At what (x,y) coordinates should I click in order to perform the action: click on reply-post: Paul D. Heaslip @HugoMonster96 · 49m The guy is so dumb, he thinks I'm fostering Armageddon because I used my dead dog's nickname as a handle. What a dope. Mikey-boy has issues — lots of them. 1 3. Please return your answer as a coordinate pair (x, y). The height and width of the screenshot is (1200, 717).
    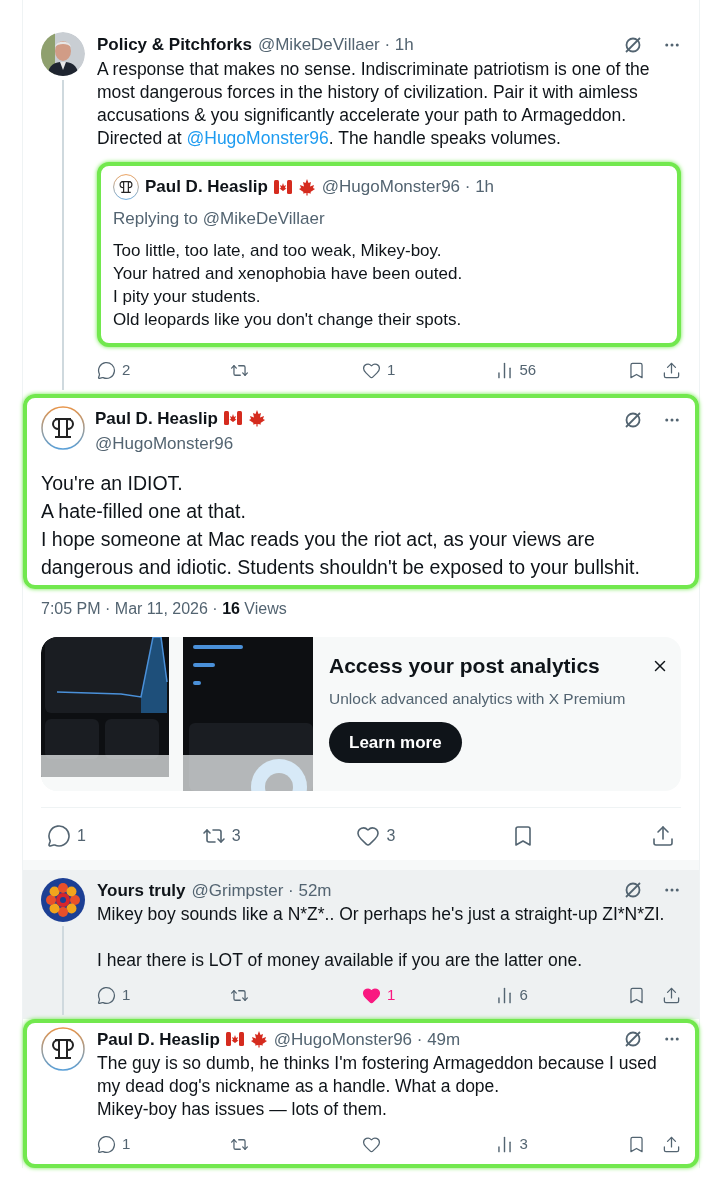
    Looking at the image, I should click on (361, 1093).